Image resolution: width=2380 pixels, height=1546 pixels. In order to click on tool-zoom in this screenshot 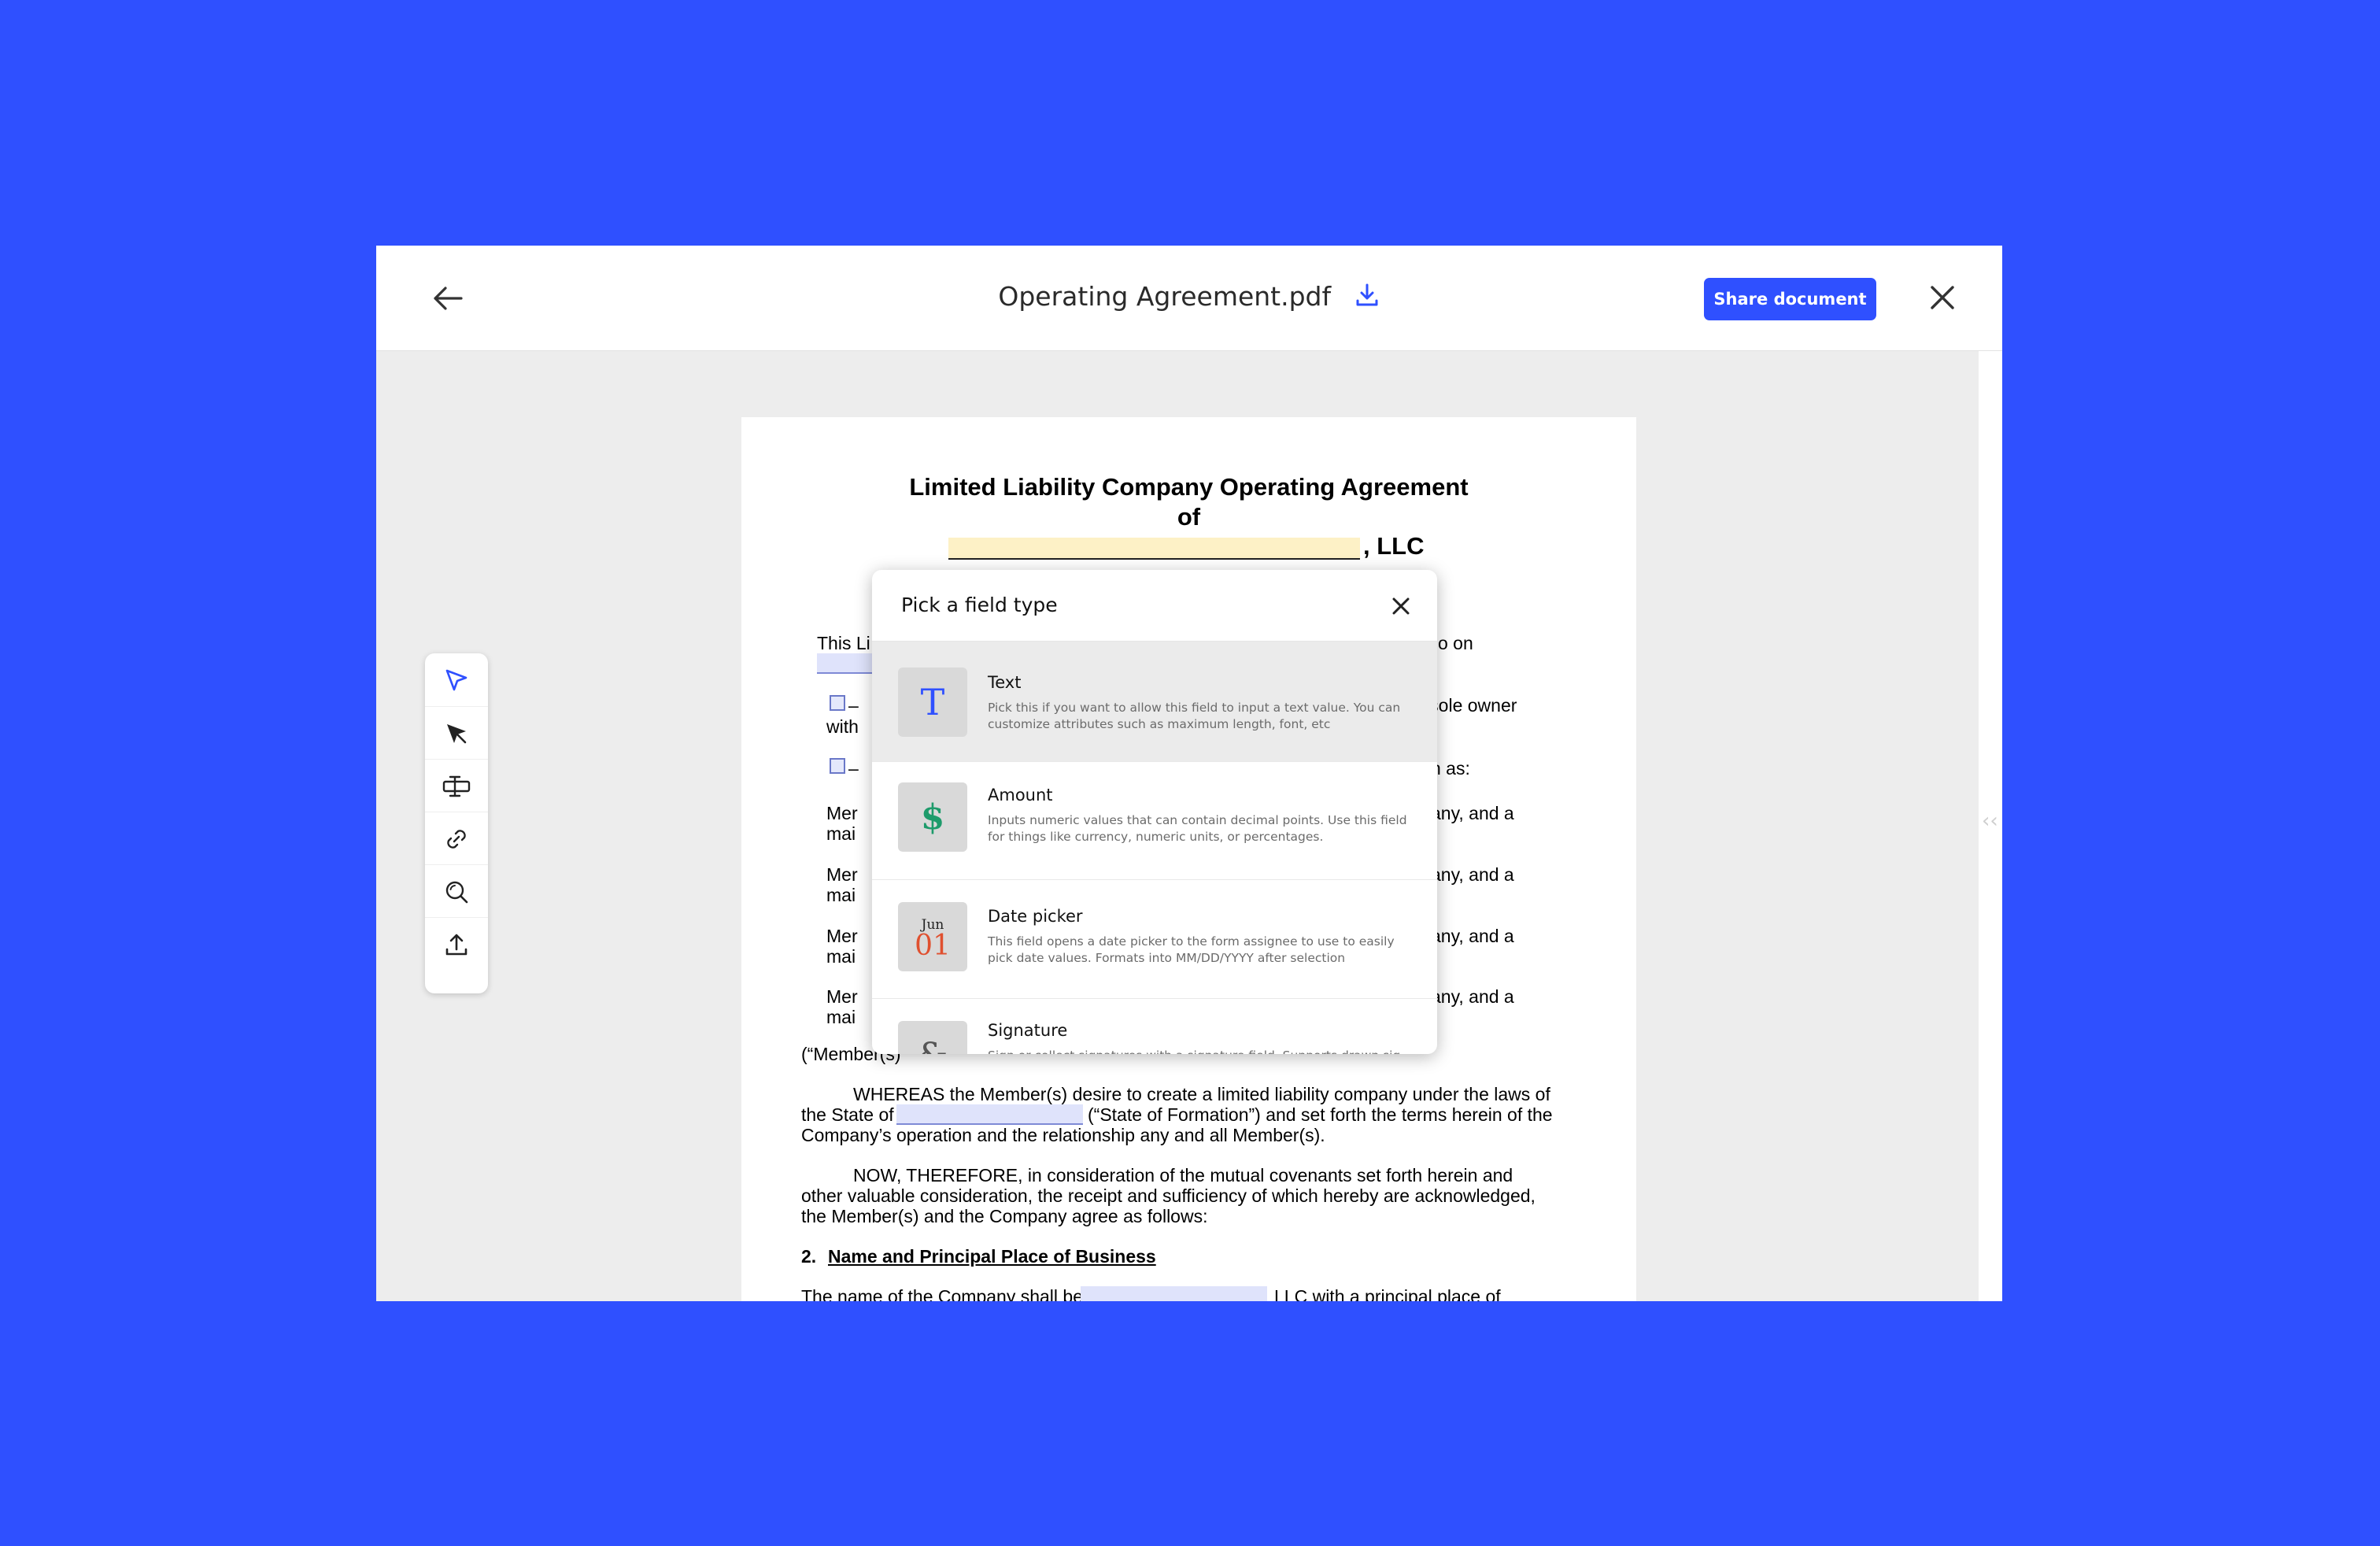, I will do `click(456, 891)`.